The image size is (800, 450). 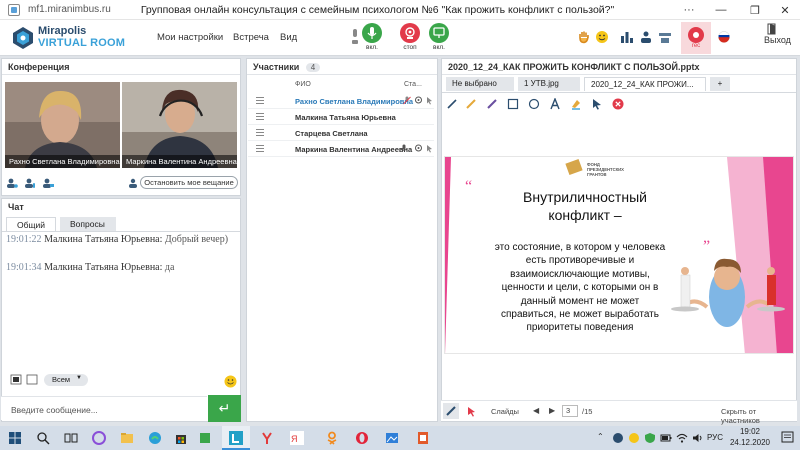 I want to click on logo-text-2: VIRTUAL ROOM, so click(x=82, y=43).